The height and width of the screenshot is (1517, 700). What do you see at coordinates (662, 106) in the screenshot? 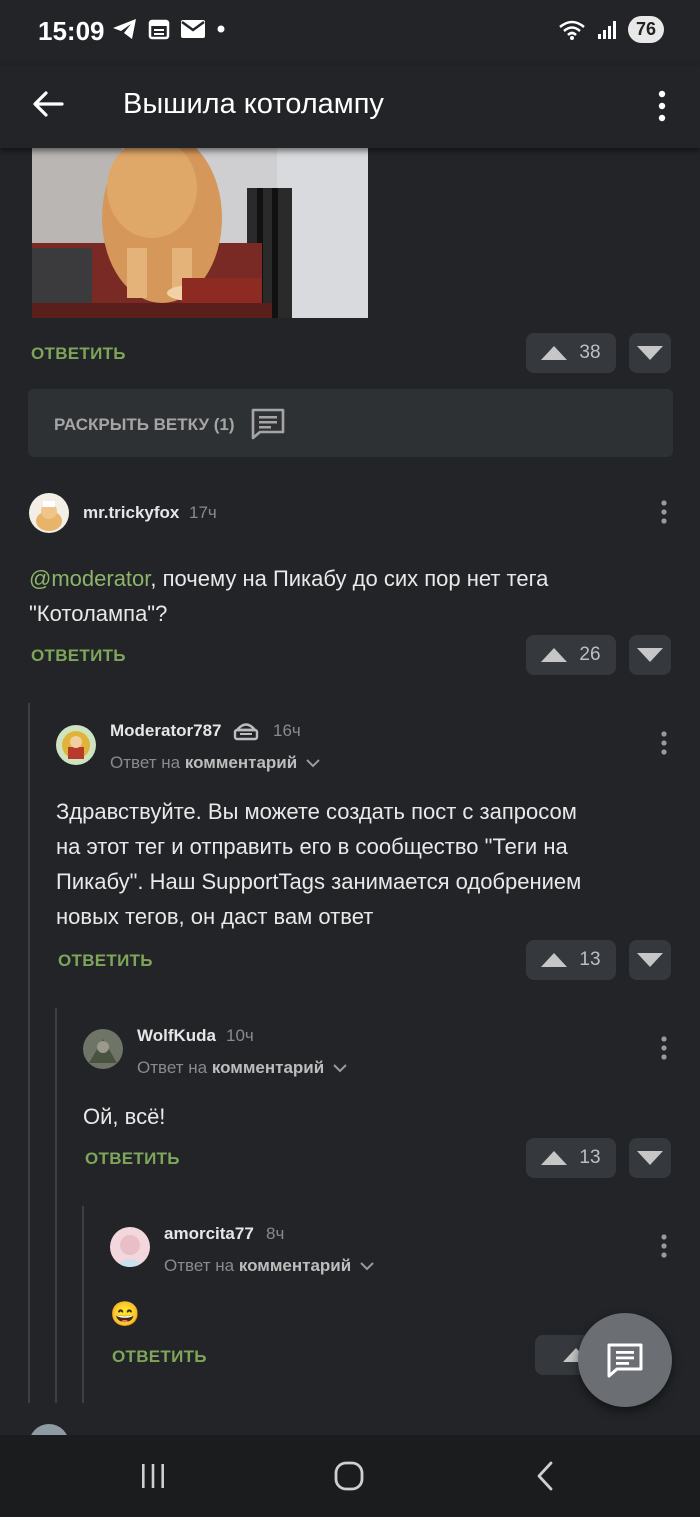
I see `more-options-icon` at bounding box center [662, 106].